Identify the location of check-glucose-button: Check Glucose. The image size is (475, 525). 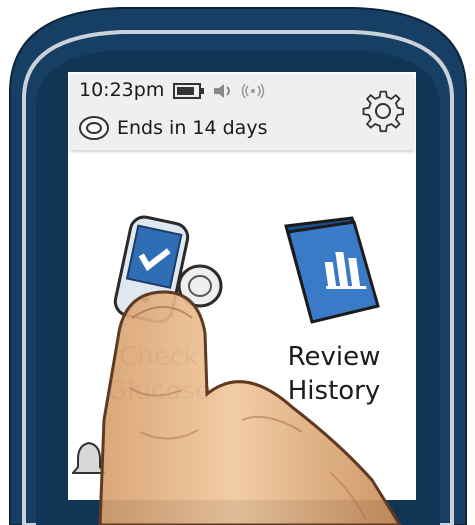
(159, 374).